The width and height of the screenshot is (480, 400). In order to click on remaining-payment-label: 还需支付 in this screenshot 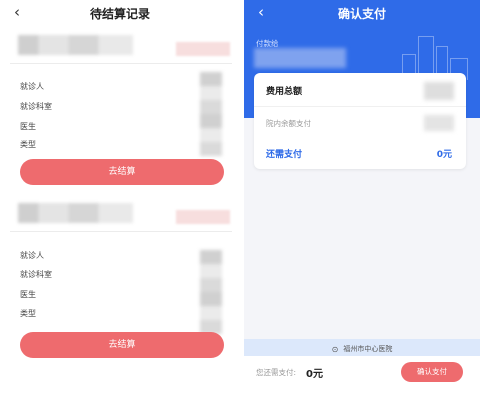, I will do `click(284, 155)`.